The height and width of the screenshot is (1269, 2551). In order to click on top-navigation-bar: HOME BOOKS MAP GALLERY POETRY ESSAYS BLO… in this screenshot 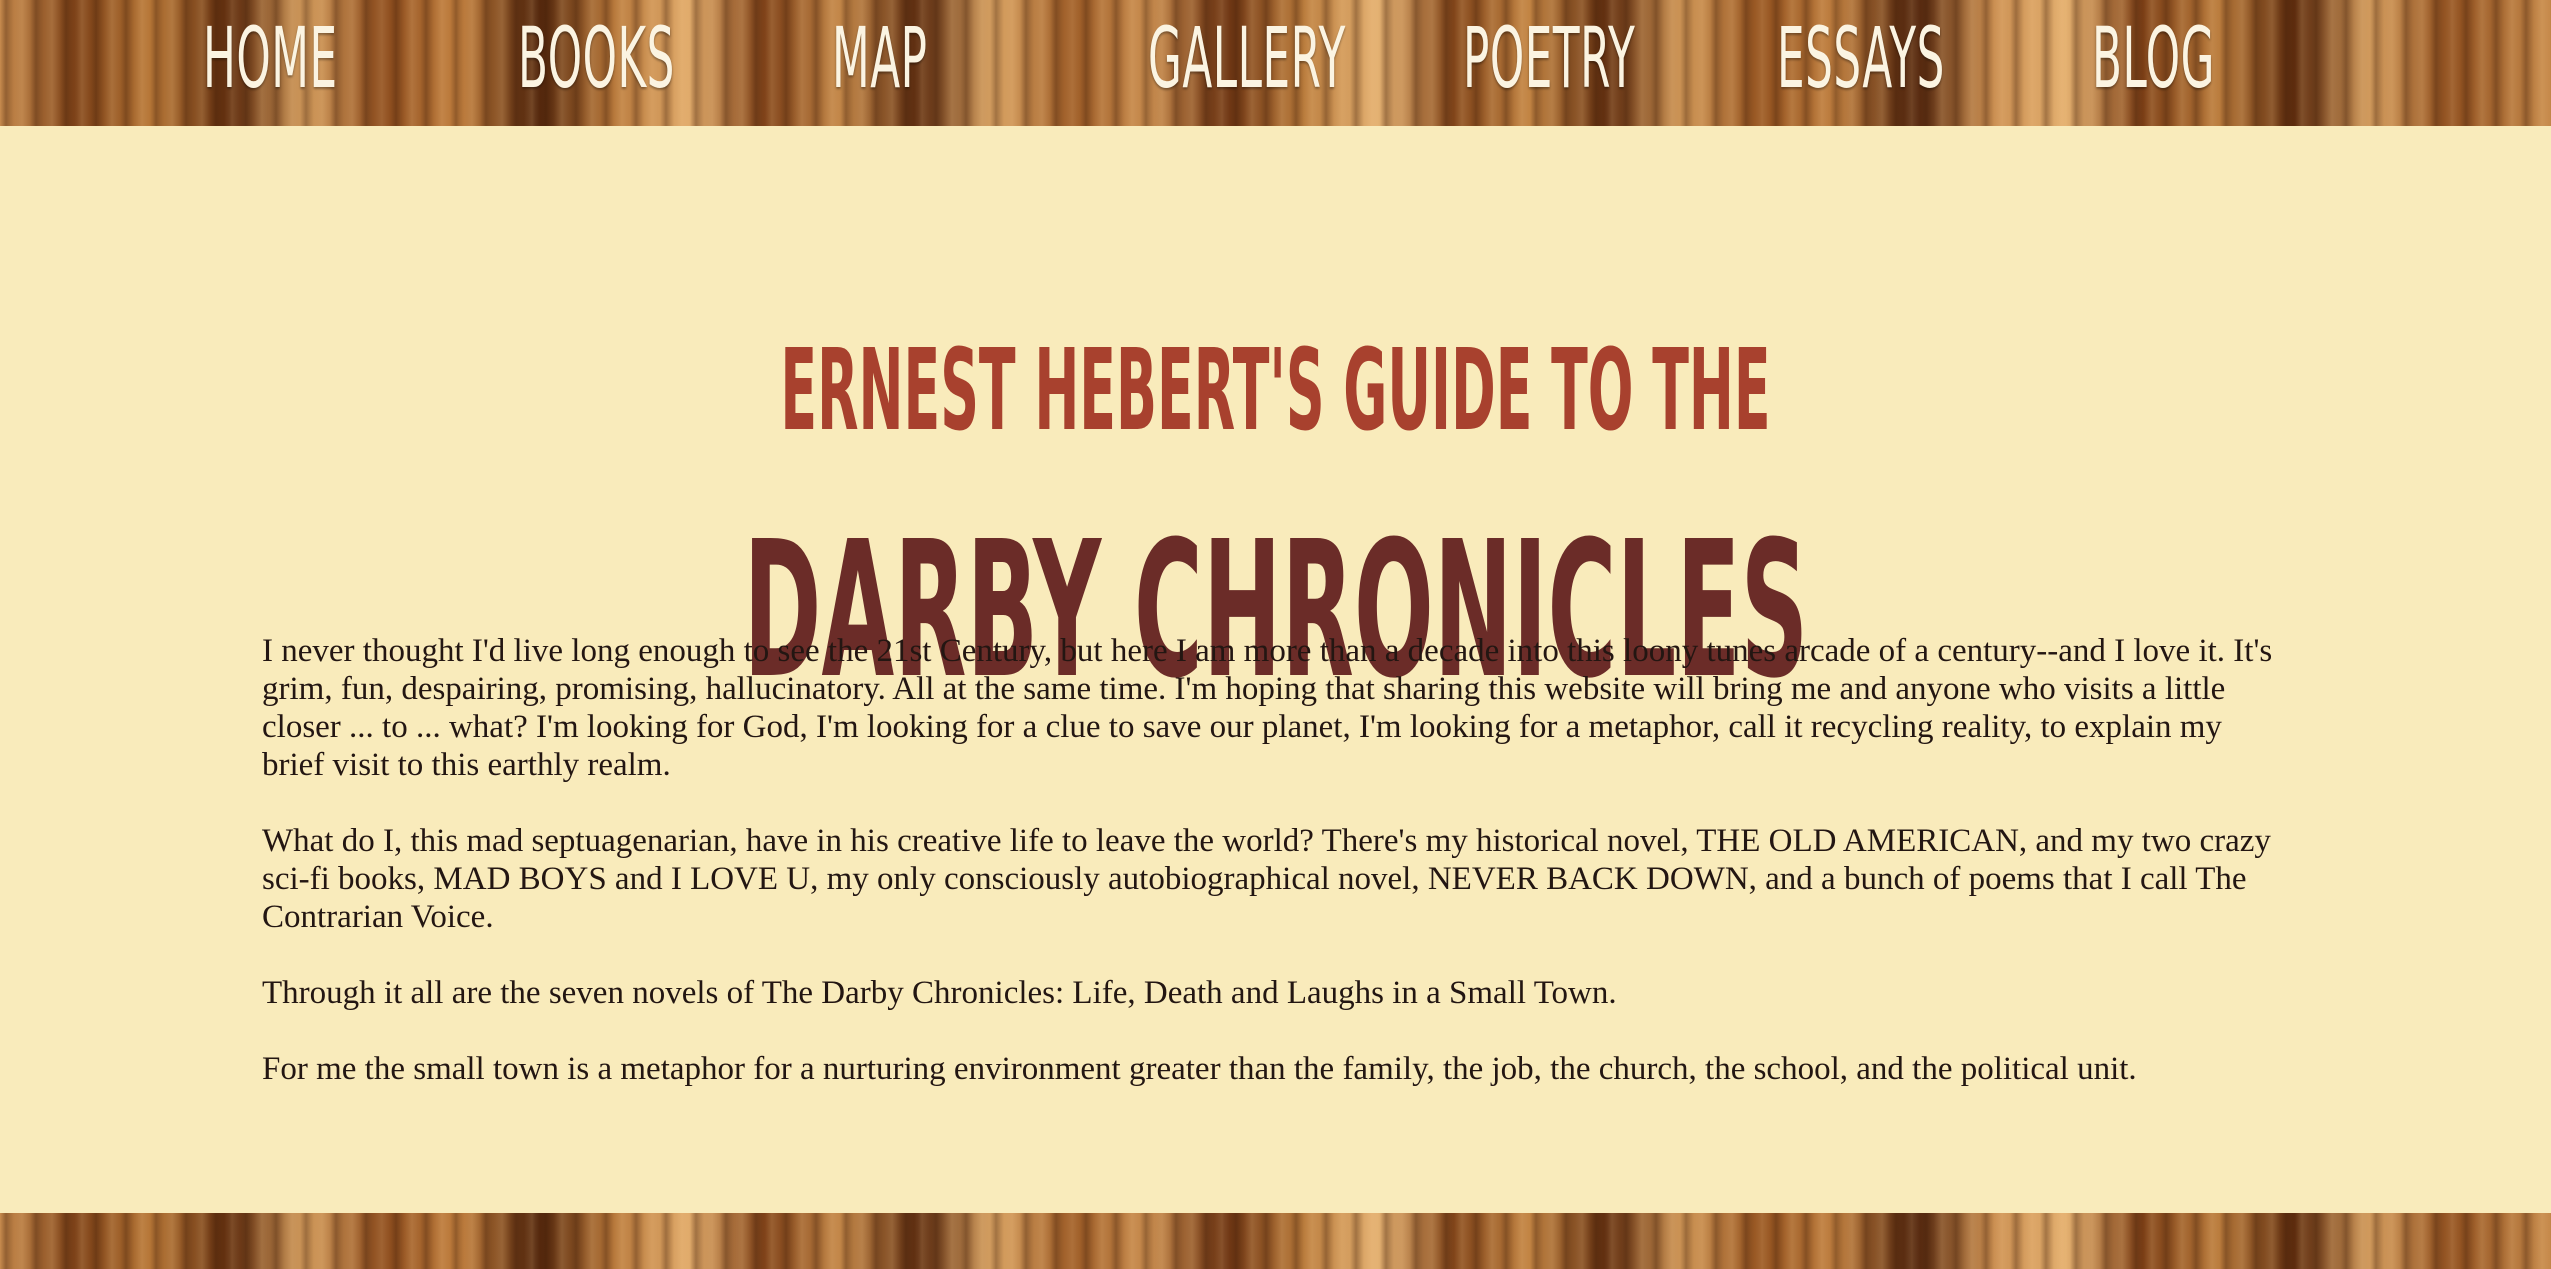, I will do `click(1275, 63)`.